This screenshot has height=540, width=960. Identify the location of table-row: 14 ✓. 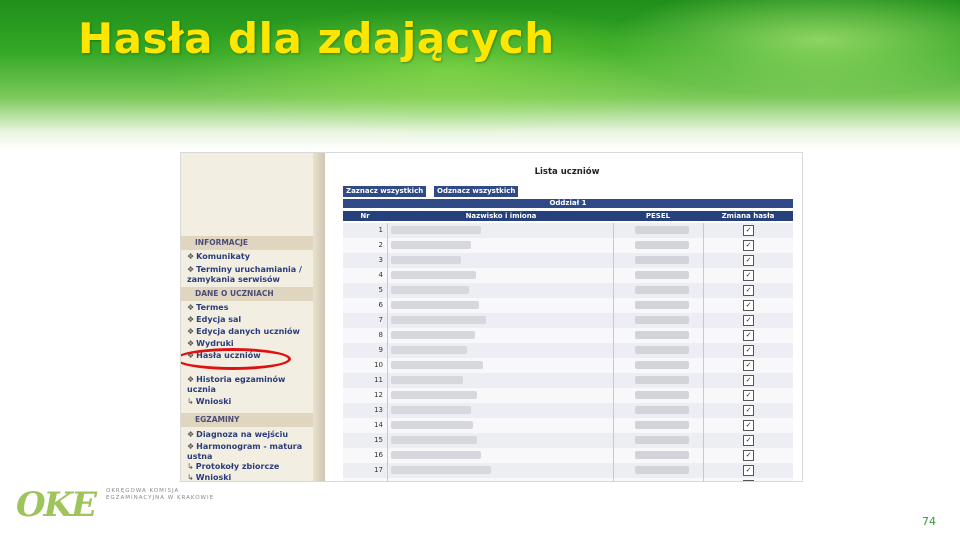
(568, 425).